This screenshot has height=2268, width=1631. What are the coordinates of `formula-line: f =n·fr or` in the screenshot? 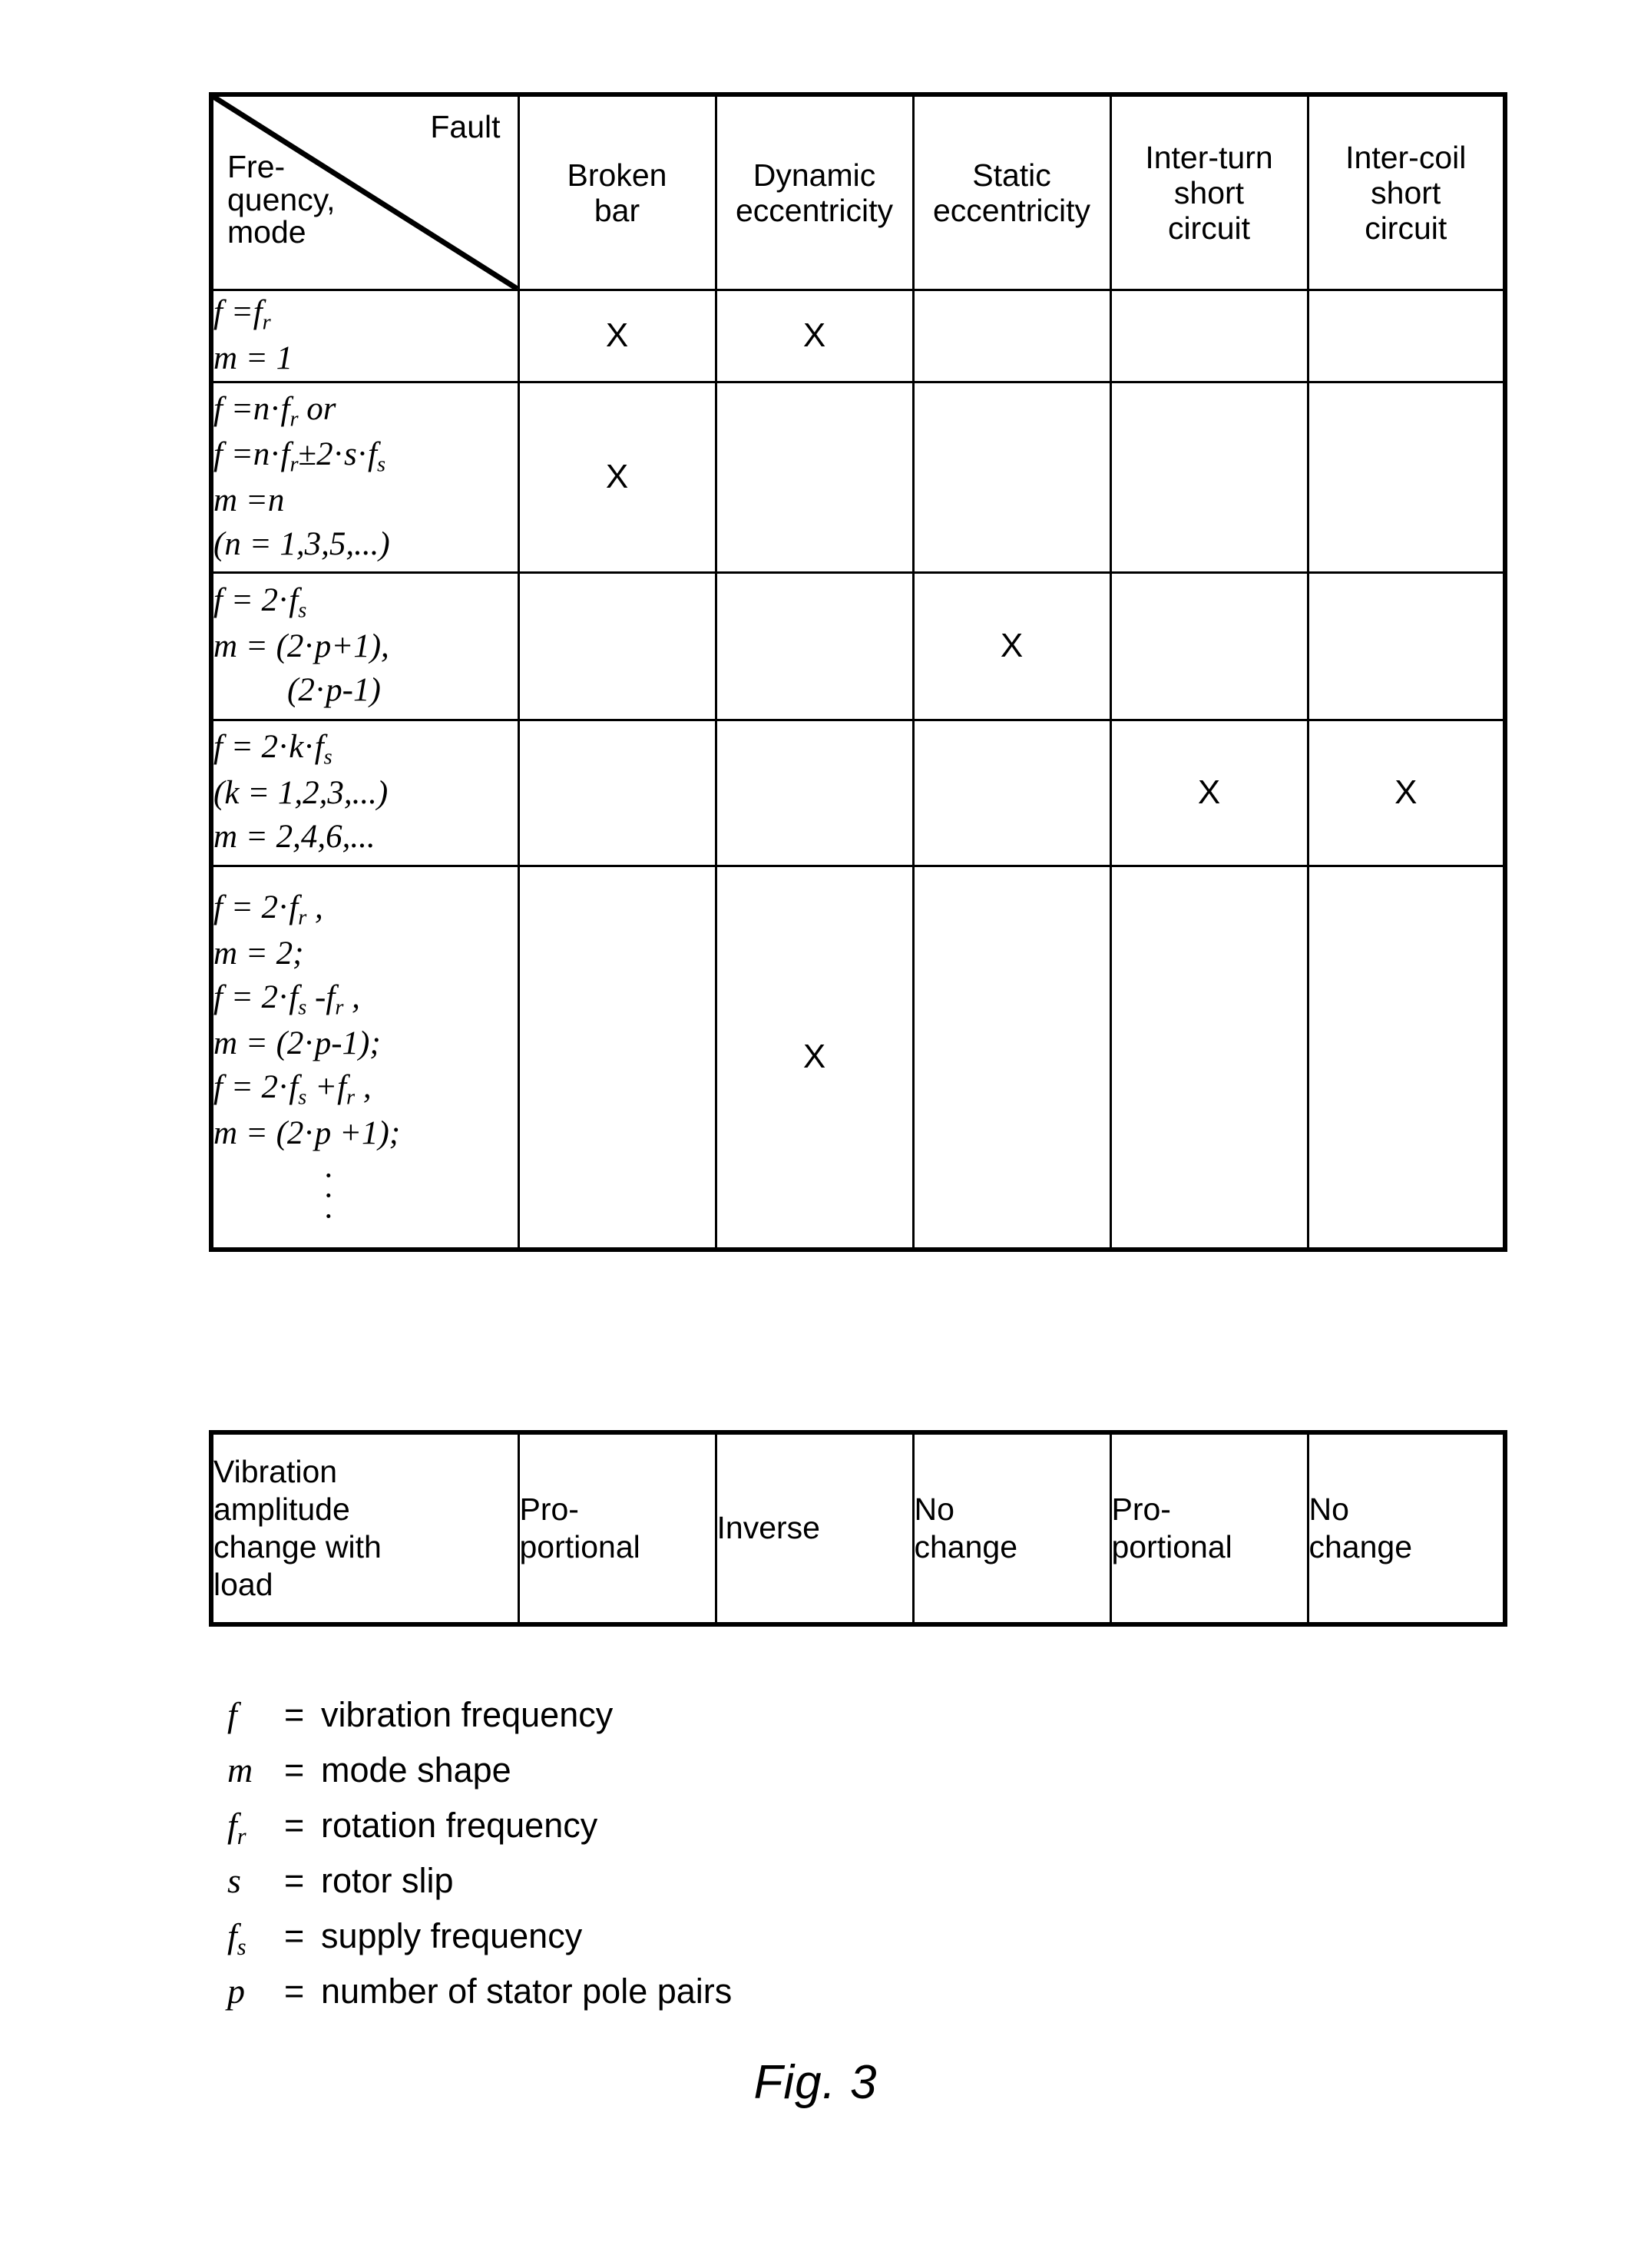 It's located at (274, 411).